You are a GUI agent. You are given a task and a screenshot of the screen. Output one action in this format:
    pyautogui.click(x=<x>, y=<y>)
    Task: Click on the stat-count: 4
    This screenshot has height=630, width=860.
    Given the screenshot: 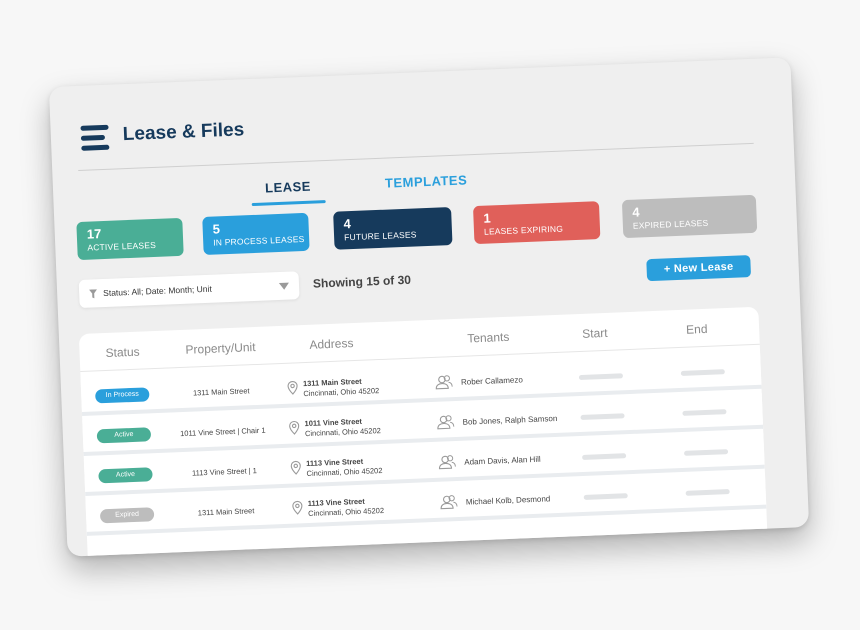 What is the action you would take?
    pyautogui.click(x=347, y=224)
    